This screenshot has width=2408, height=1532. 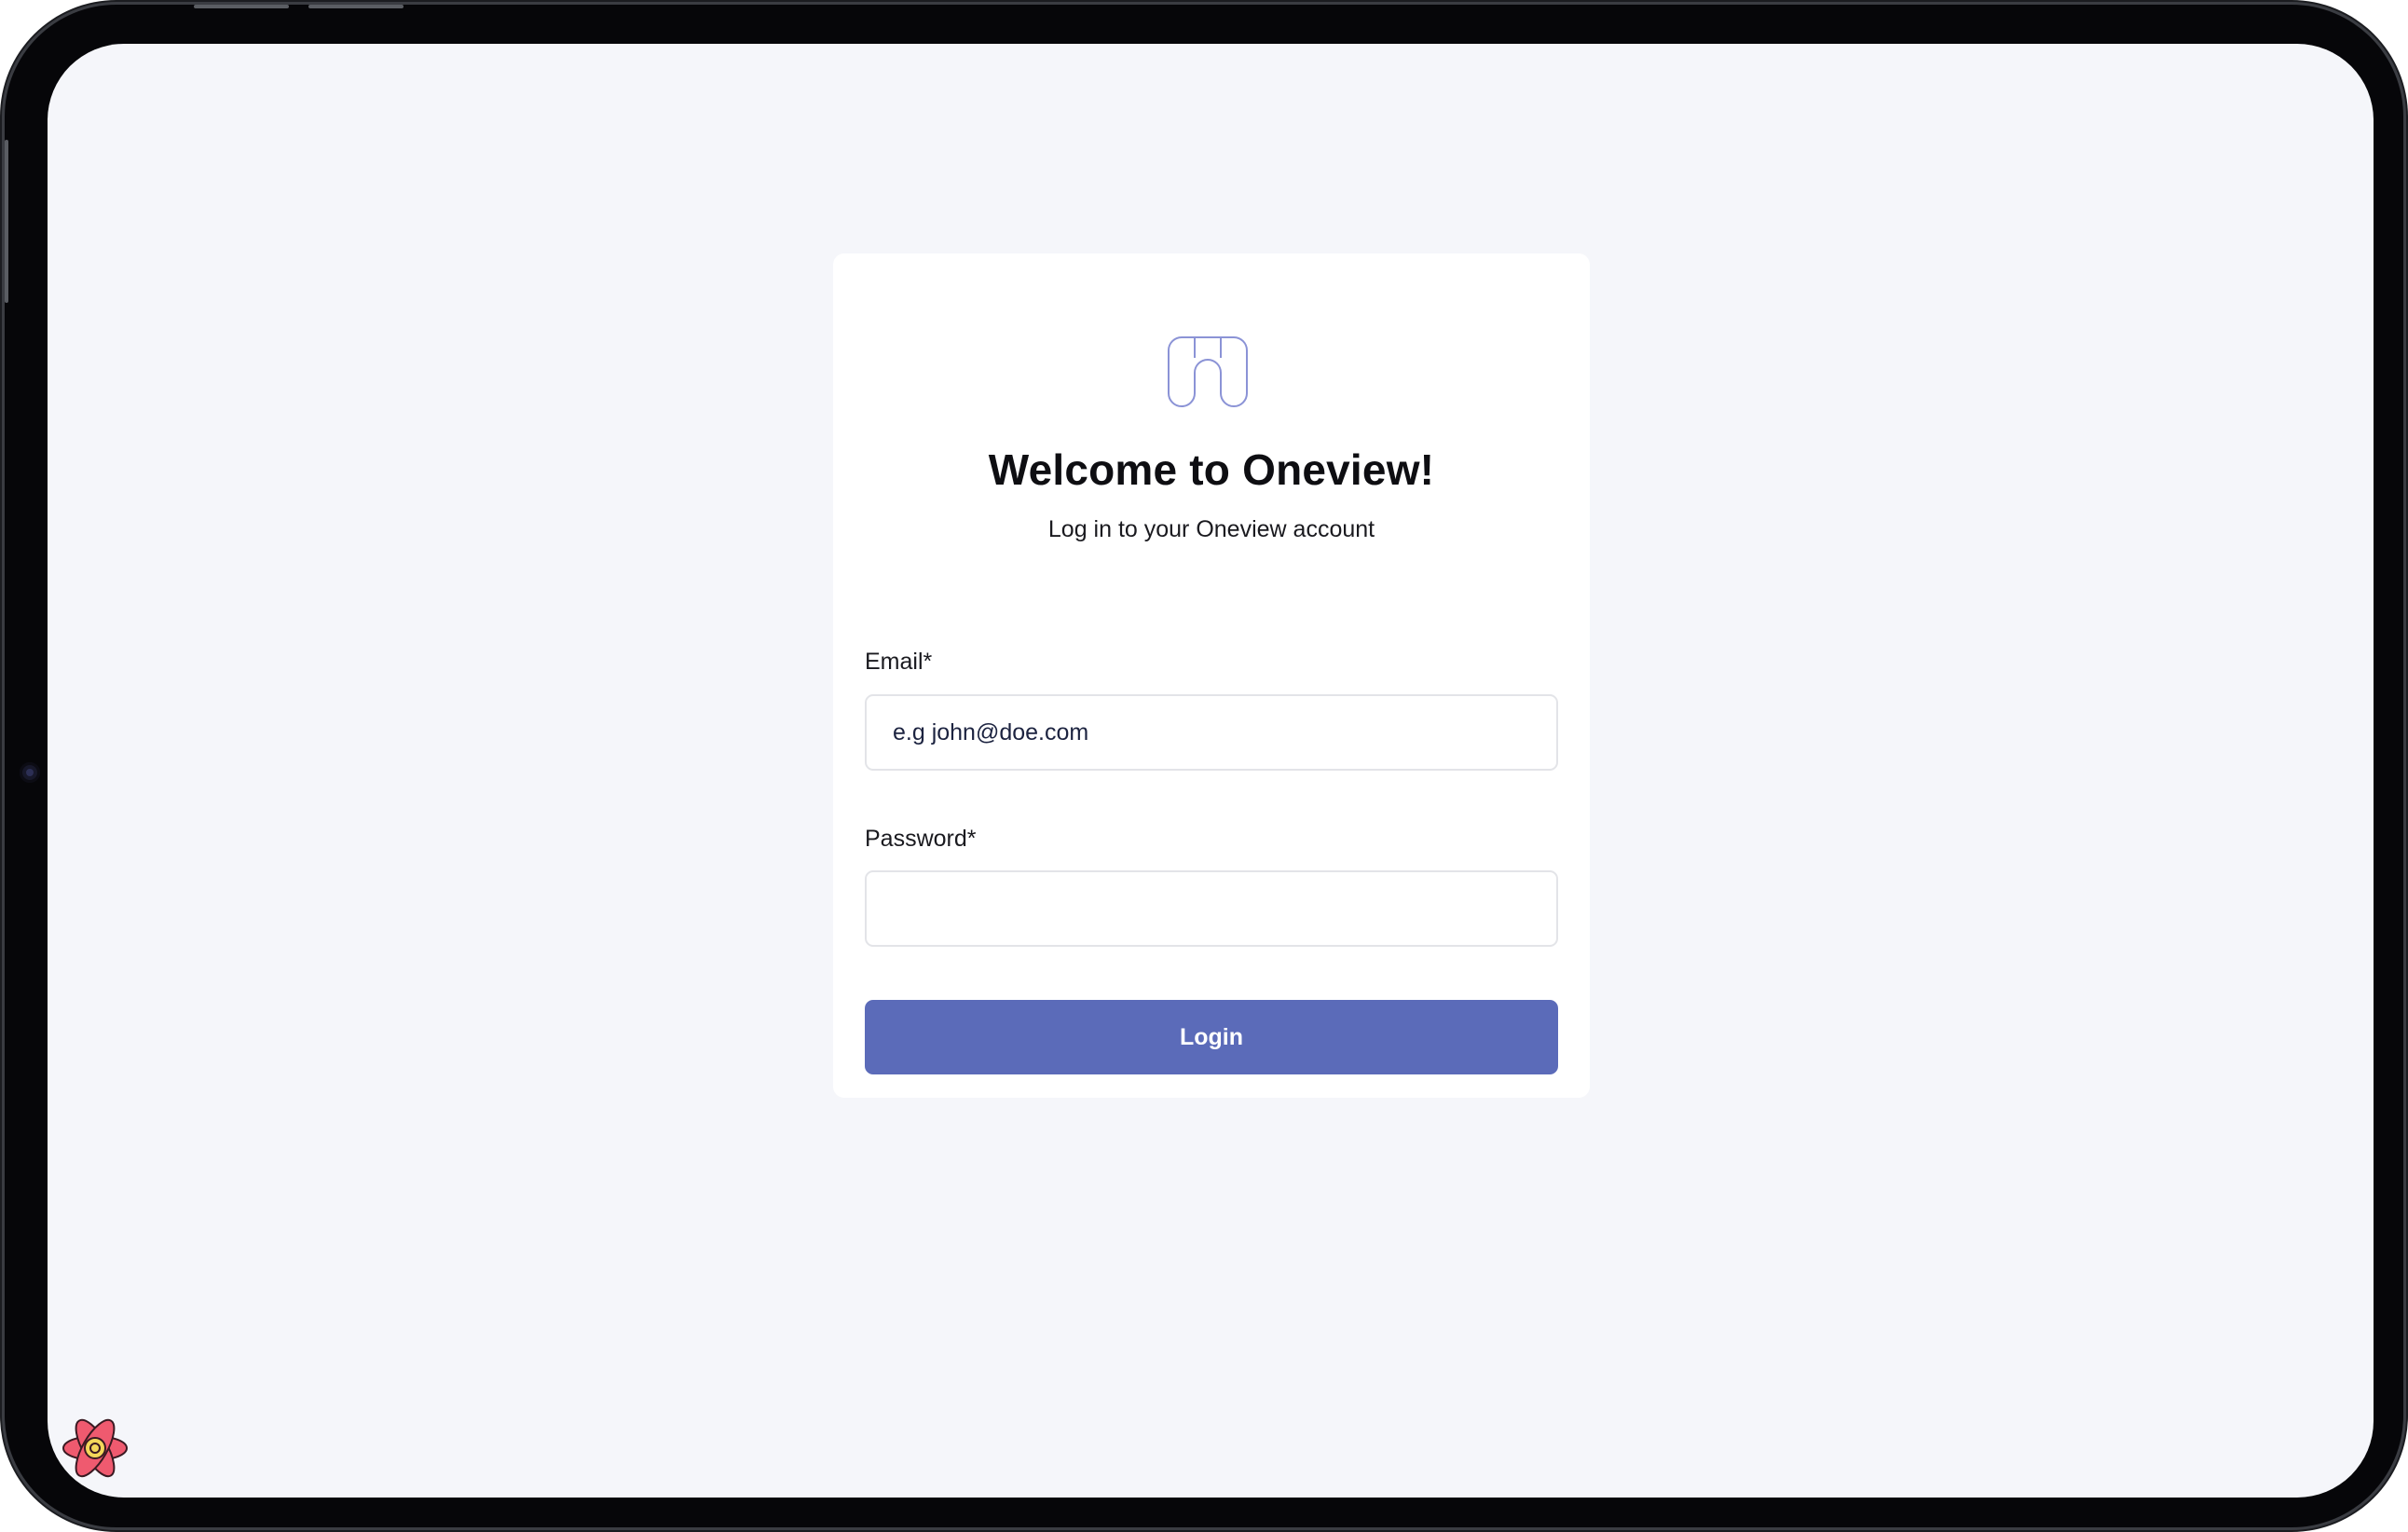 I want to click on power-button, so click(x=6, y=221).